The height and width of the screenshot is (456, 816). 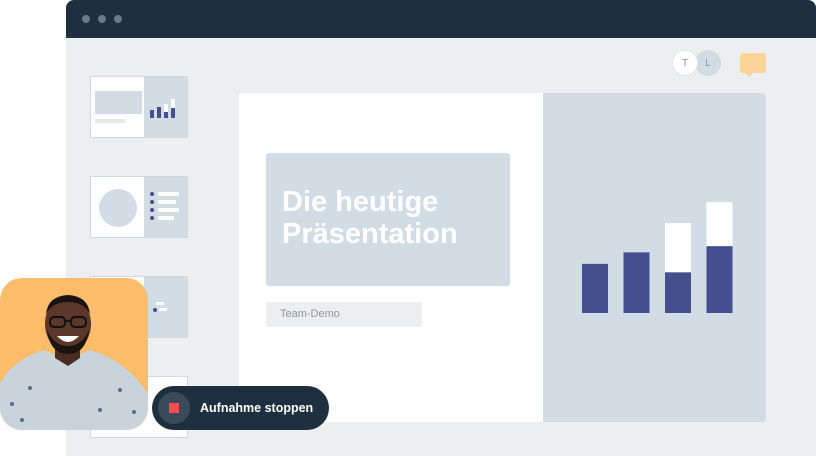 I want to click on thumb-chart-panel, so click(x=165, y=107).